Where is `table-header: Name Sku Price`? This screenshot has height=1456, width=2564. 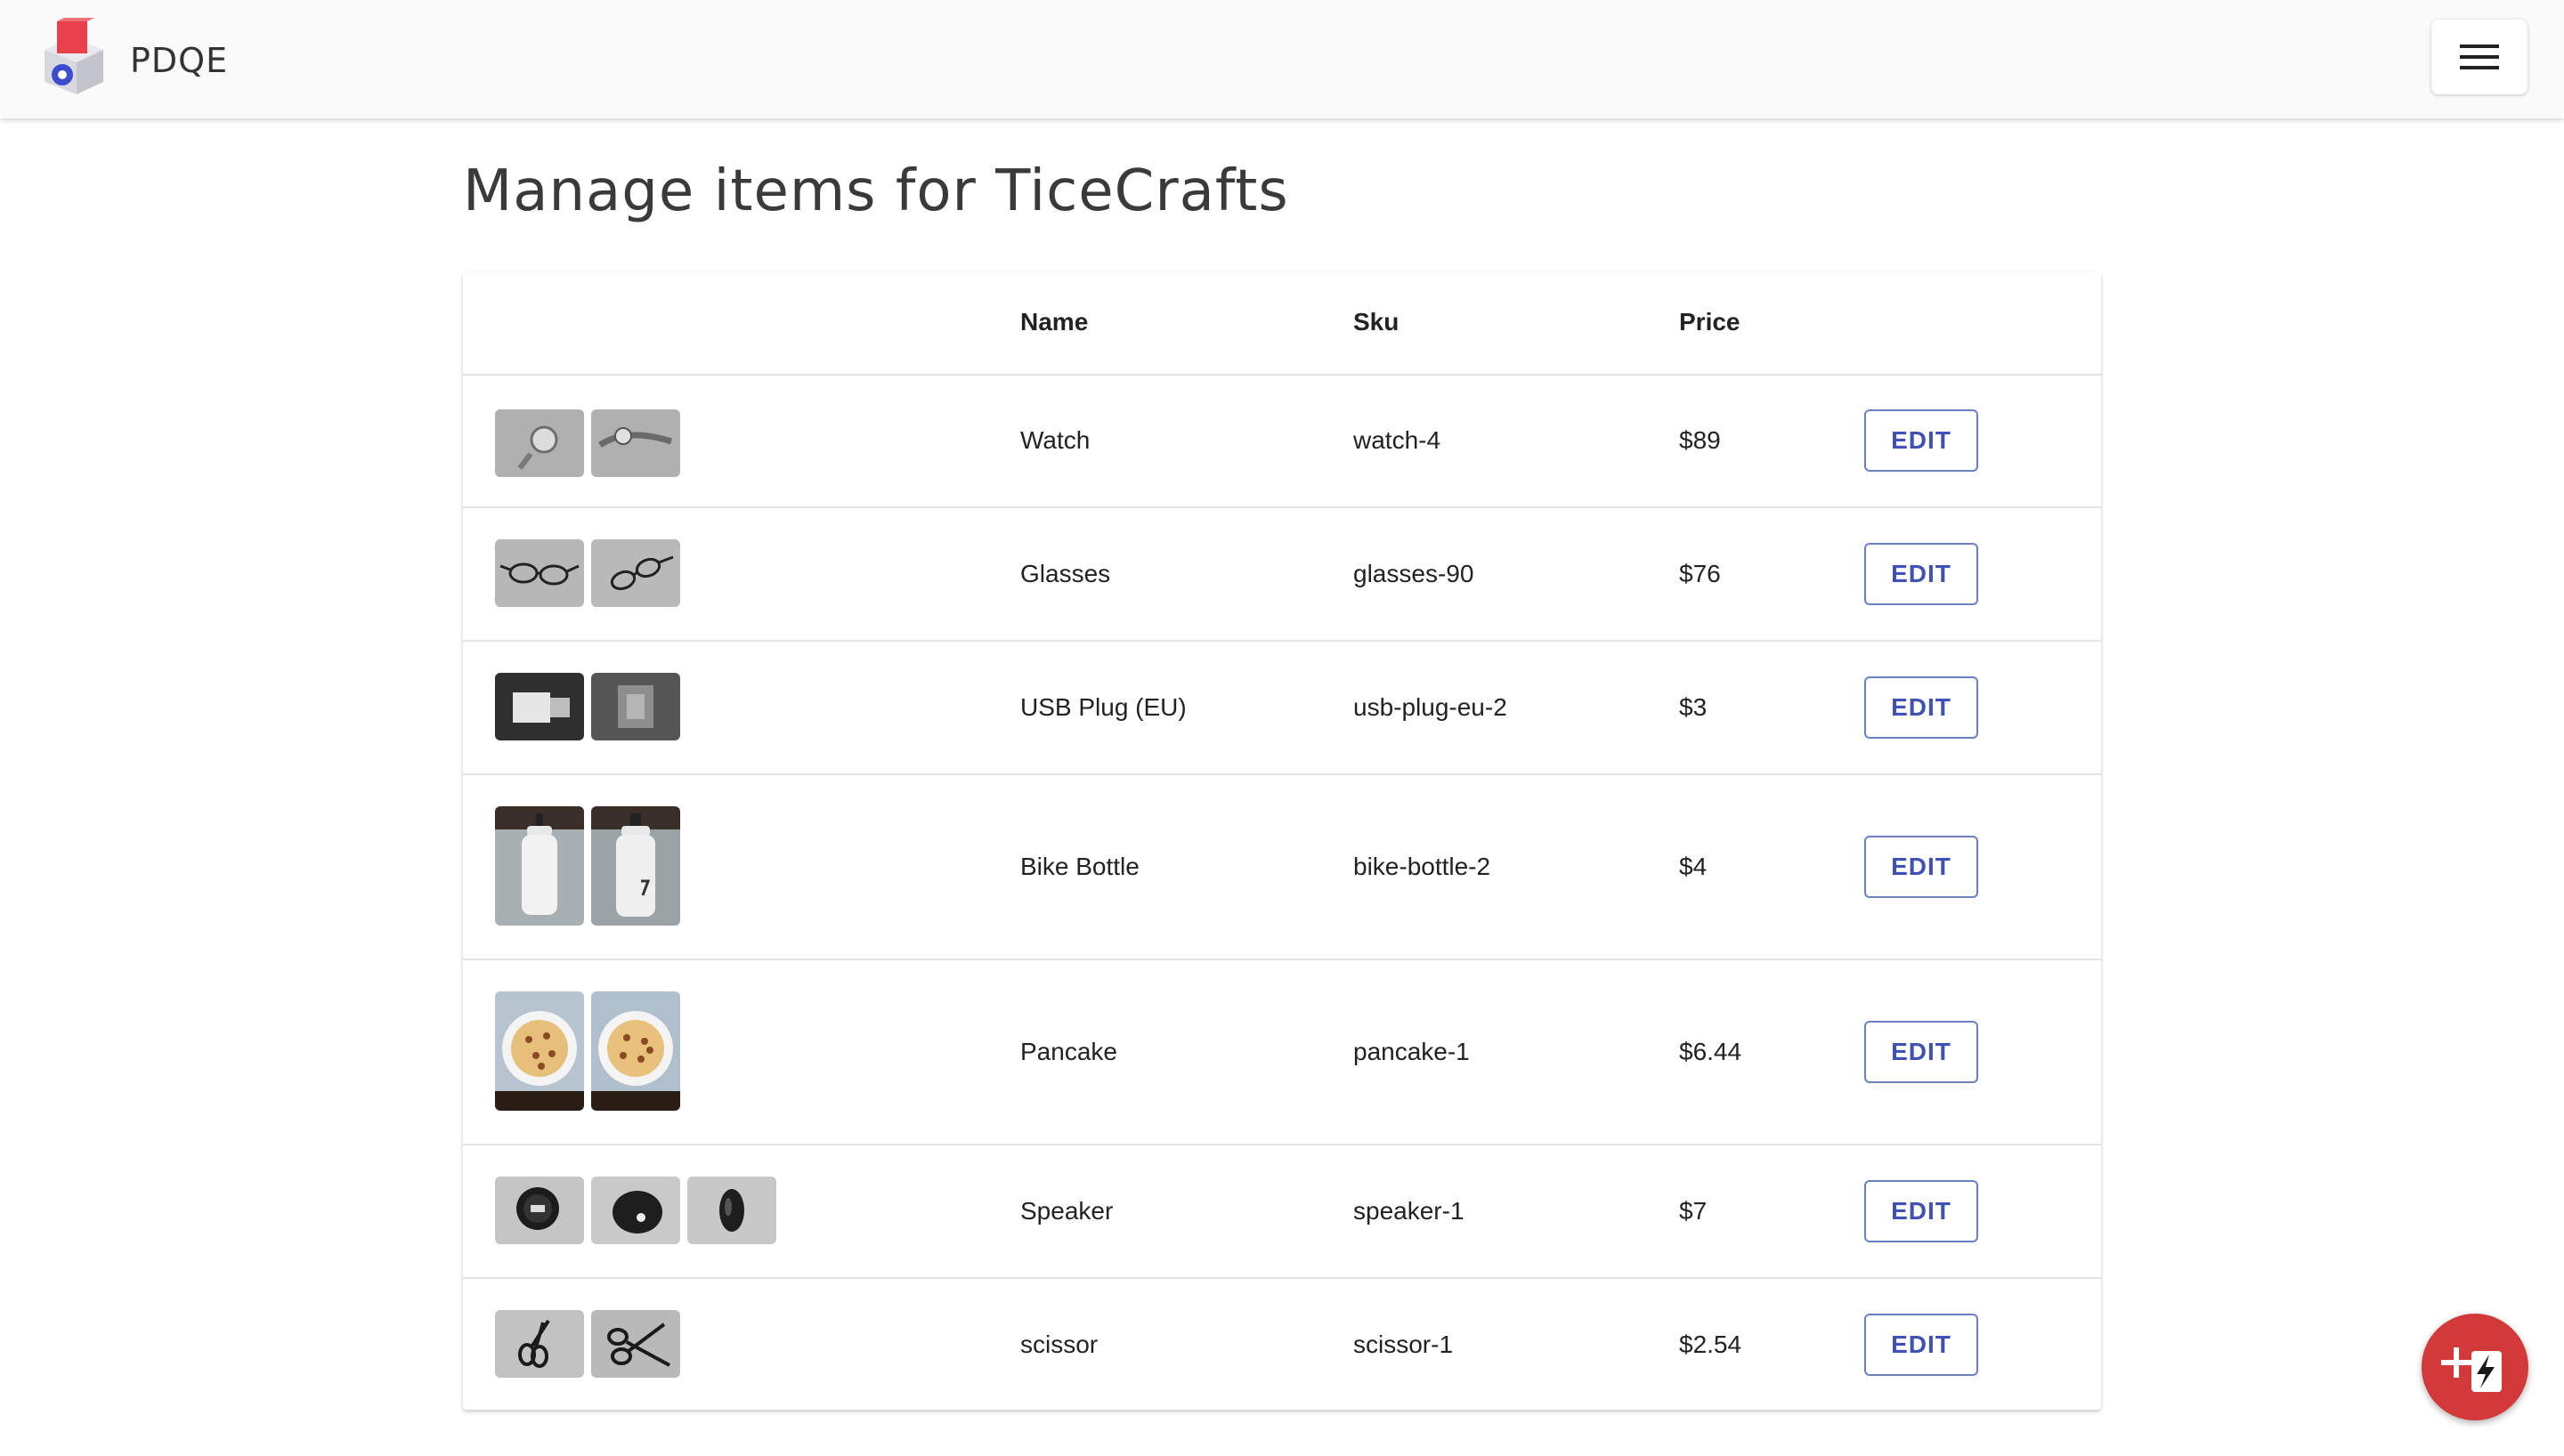 table-header: Name Sku Price is located at coordinates (1282, 324).